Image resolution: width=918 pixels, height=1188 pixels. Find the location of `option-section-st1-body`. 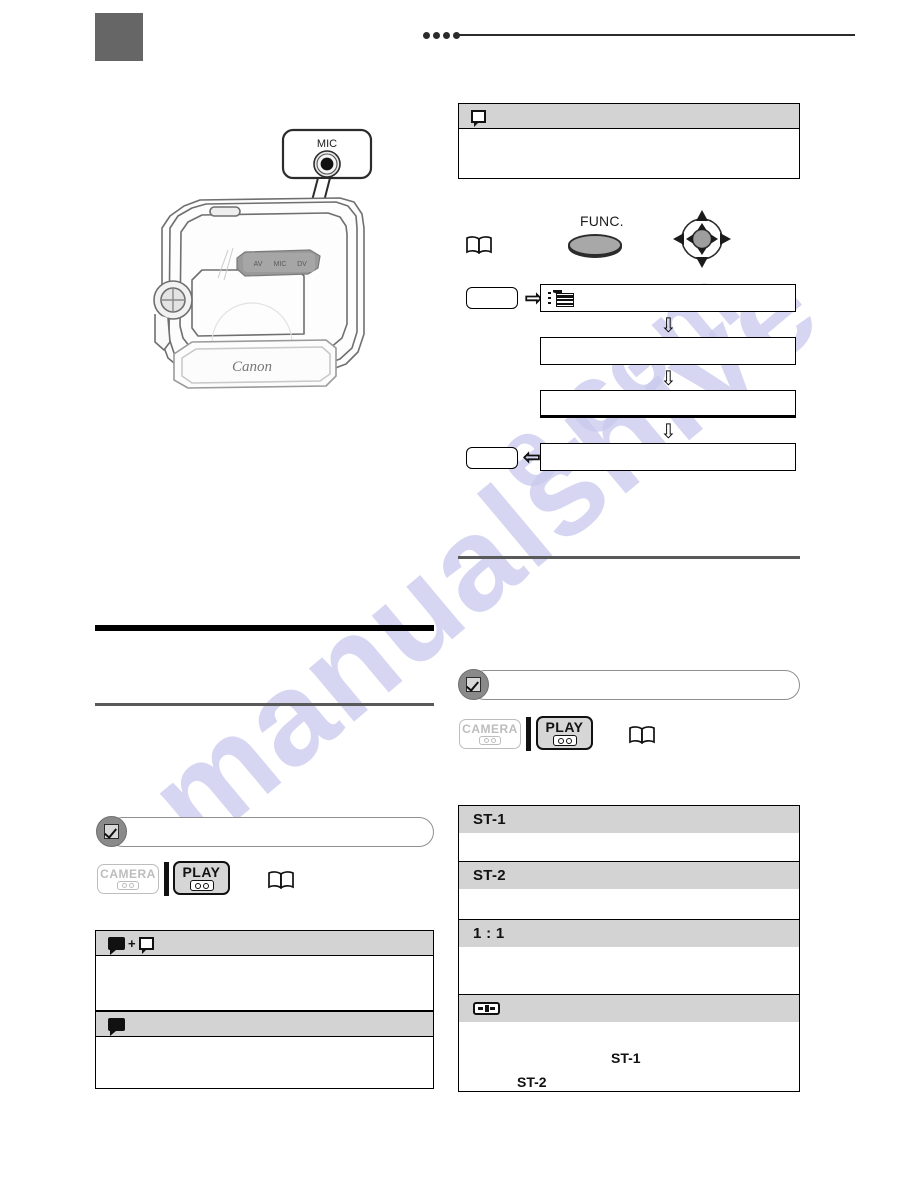

option-section-st1-body is located at coordinates (629, 846).